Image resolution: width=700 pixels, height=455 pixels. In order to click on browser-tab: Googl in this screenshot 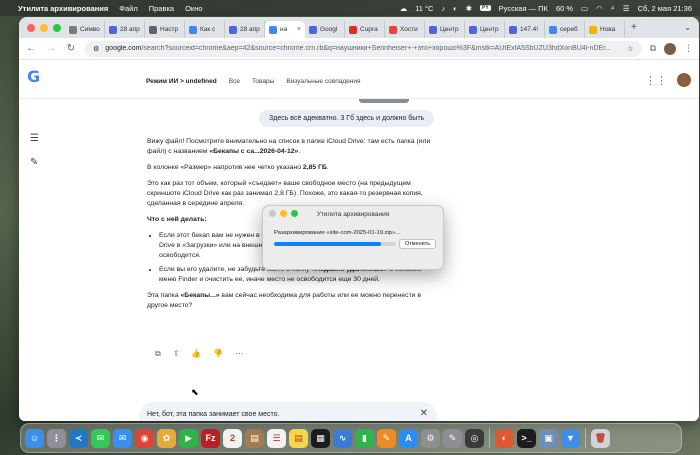, I will do `click(325, 29)`.